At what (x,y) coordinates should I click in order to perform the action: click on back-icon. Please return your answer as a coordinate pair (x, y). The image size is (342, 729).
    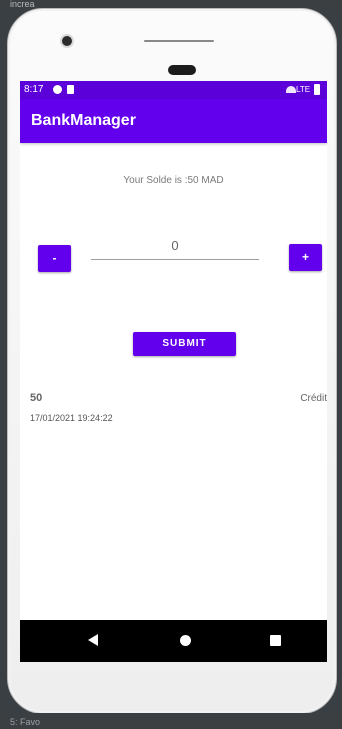
    Looking at the image, I should click on (93, 640).